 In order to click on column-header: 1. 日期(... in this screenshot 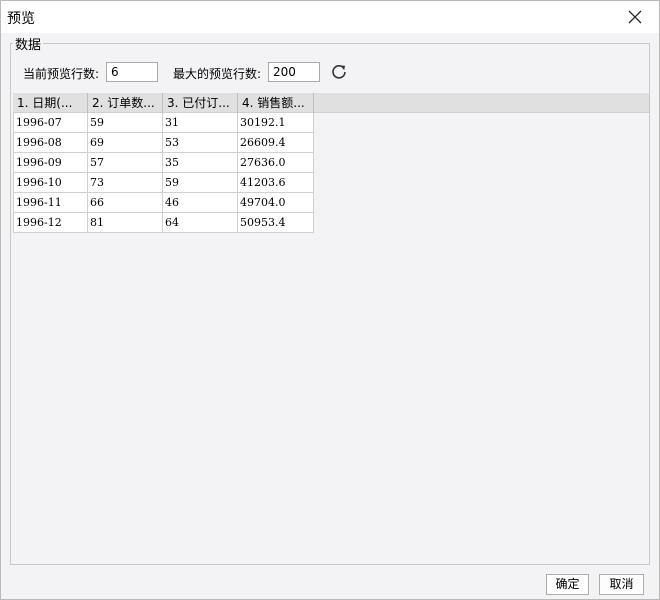, I will do `click(50, 103)`.